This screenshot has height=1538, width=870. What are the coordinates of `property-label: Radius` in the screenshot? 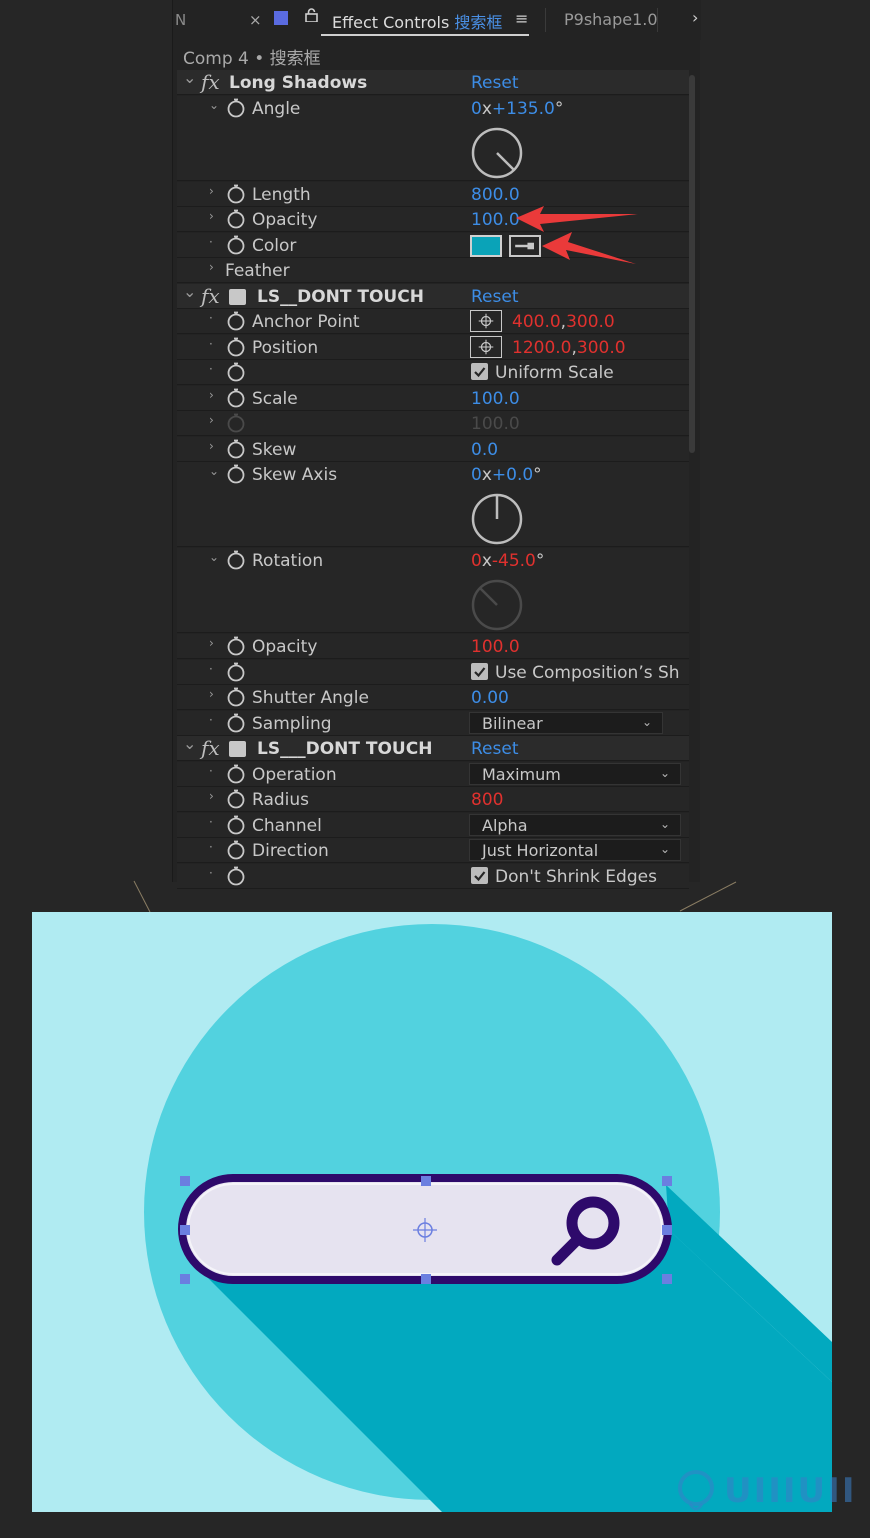 It's located at (281, 800).